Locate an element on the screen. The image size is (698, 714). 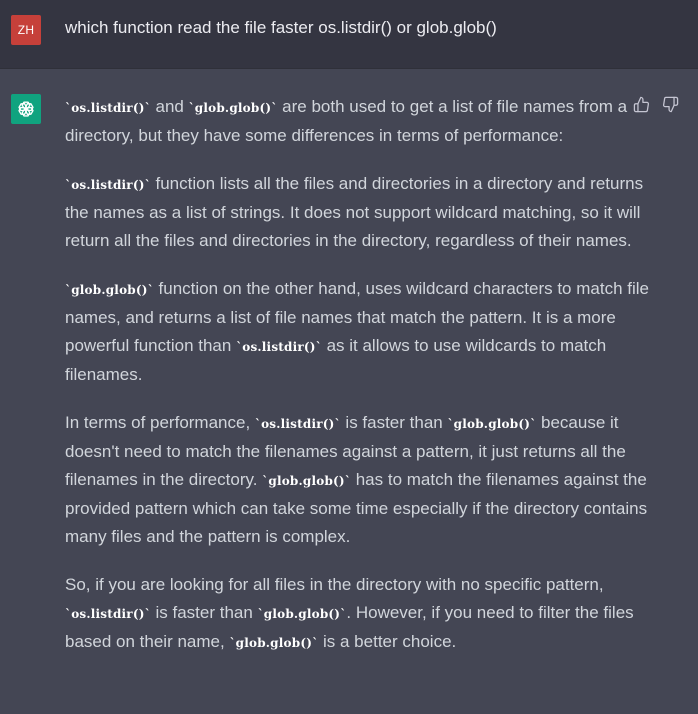
assistant-avatar is located at coordinates (26, 109).